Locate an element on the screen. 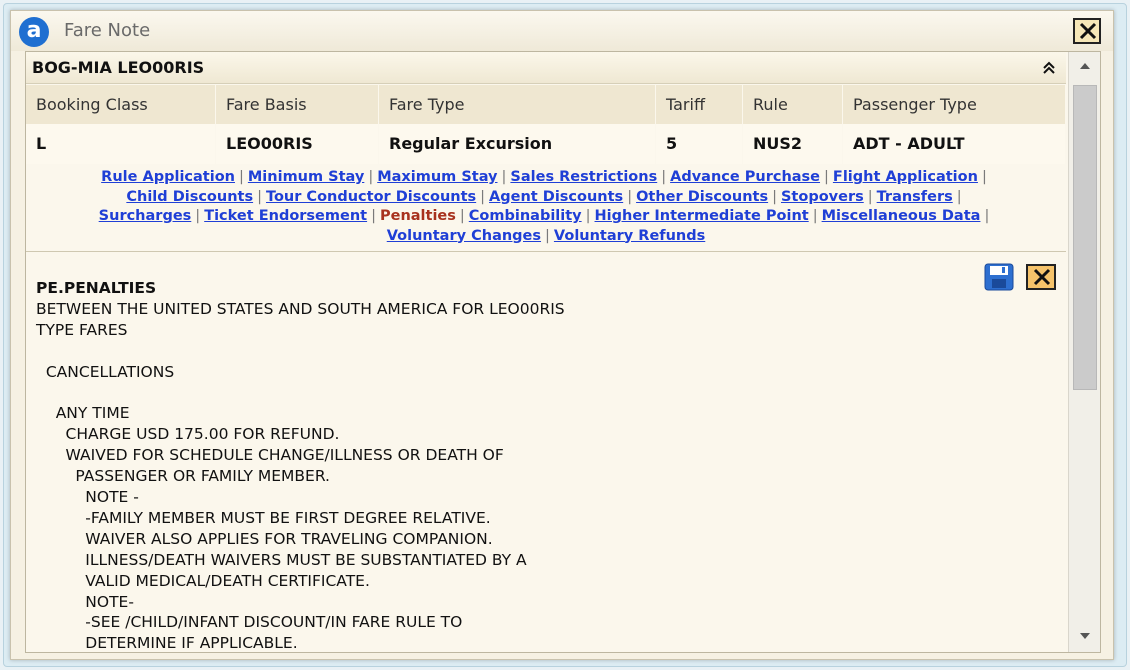 The image size is (1130, 670). column-header: Rule is located at coordinates (793, 104).